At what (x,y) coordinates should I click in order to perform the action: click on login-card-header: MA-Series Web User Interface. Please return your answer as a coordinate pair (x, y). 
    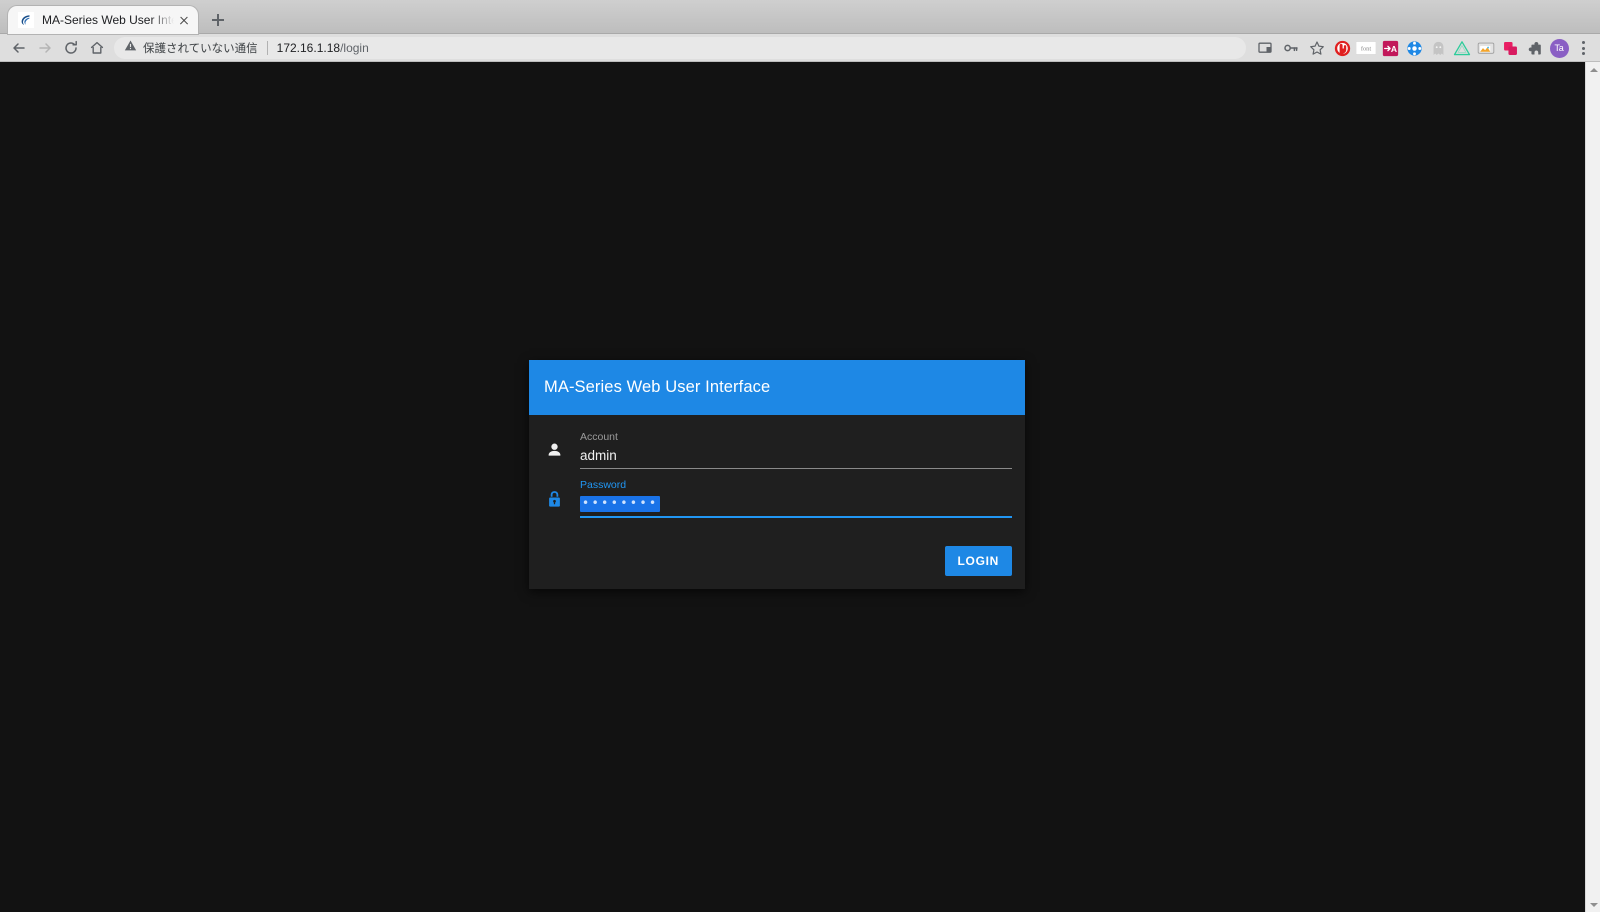
    Looking at the image, I should click on (777, 387).